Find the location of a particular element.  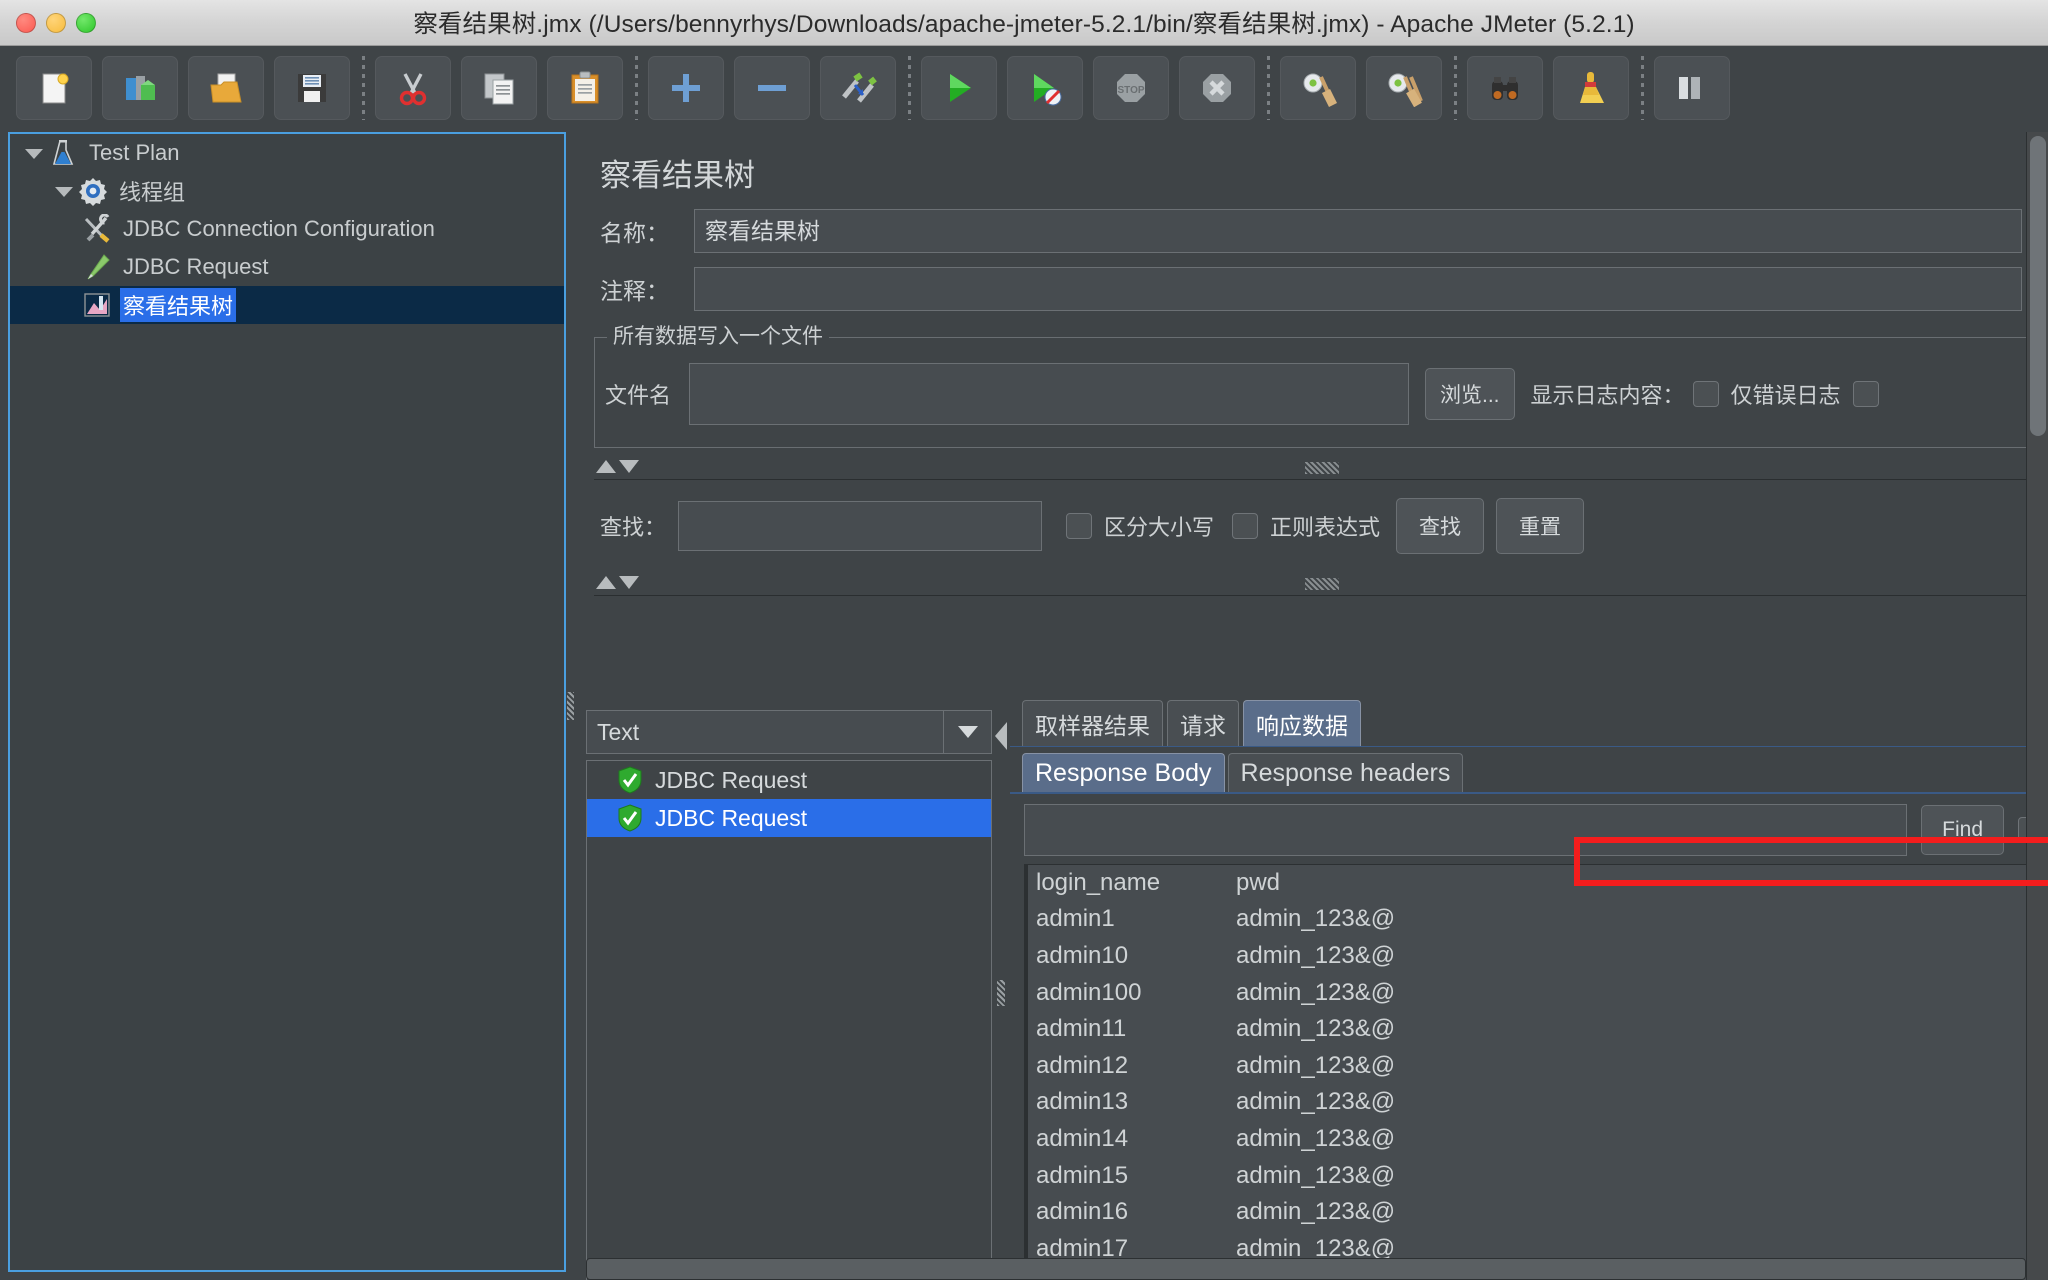

tree-node-thread-group: 线程组 is located at coordinates (287, 191).